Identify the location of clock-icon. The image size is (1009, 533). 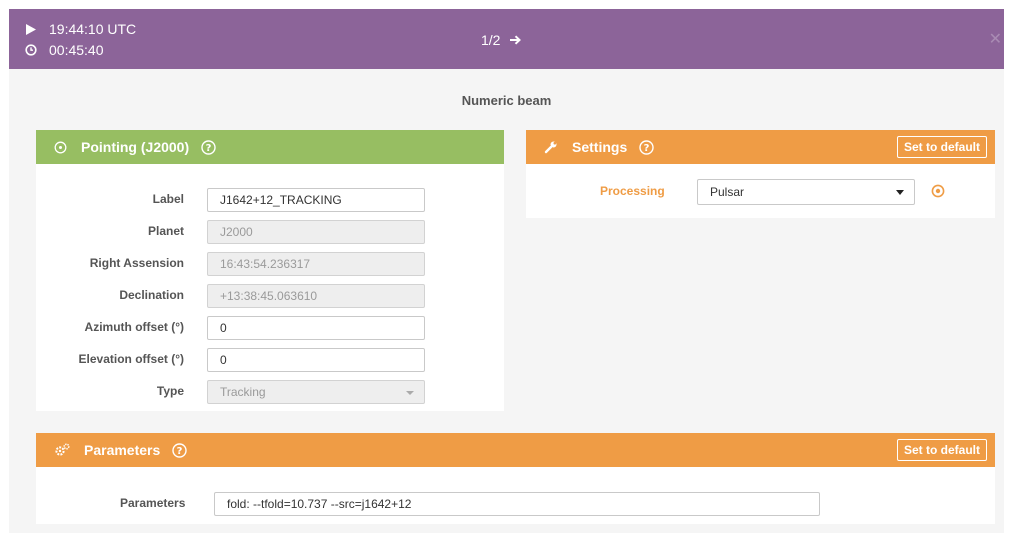
(31, 50).